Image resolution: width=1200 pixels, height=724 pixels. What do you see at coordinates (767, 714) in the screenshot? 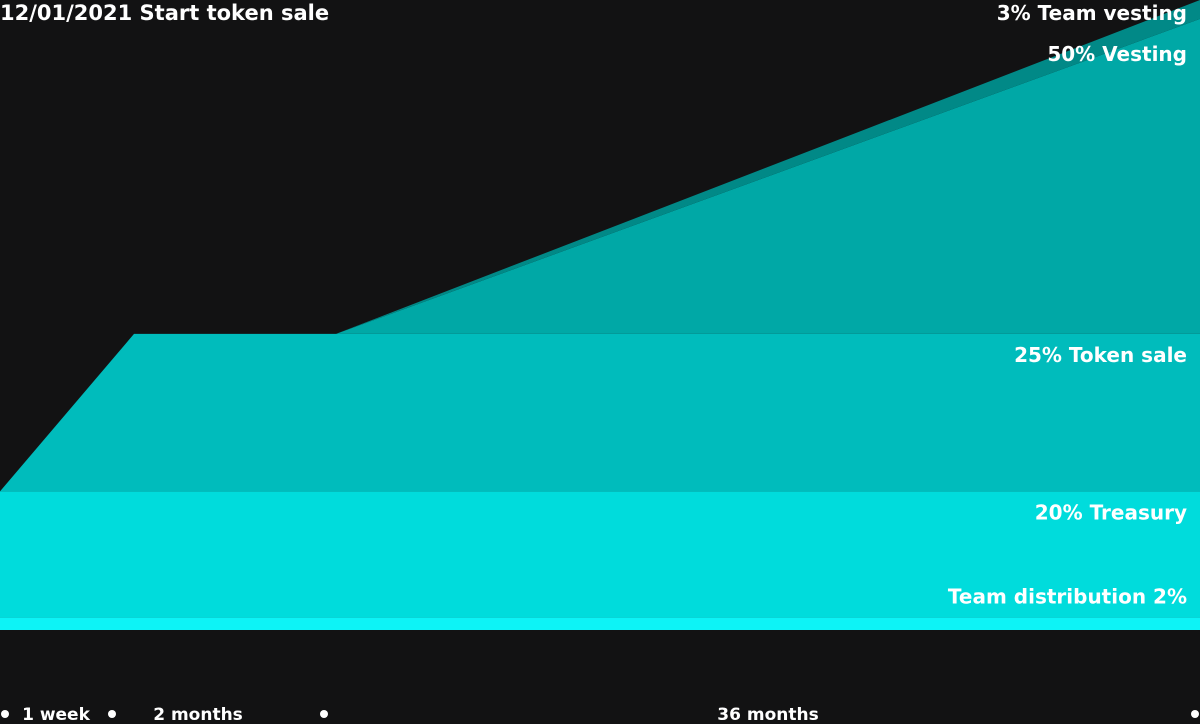
I see `x-tick-label-5: 36 months` at bounding box center [767, 714].